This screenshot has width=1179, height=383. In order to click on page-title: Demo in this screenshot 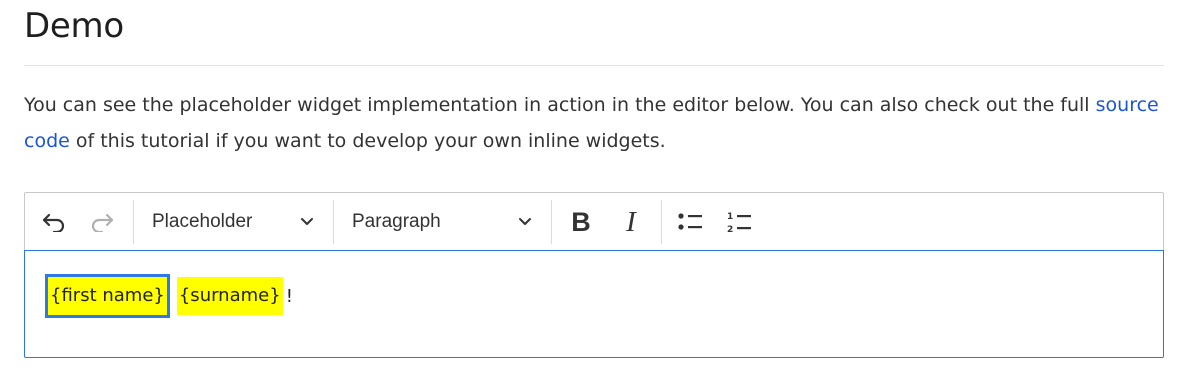, I will do `click(74, 26)`.